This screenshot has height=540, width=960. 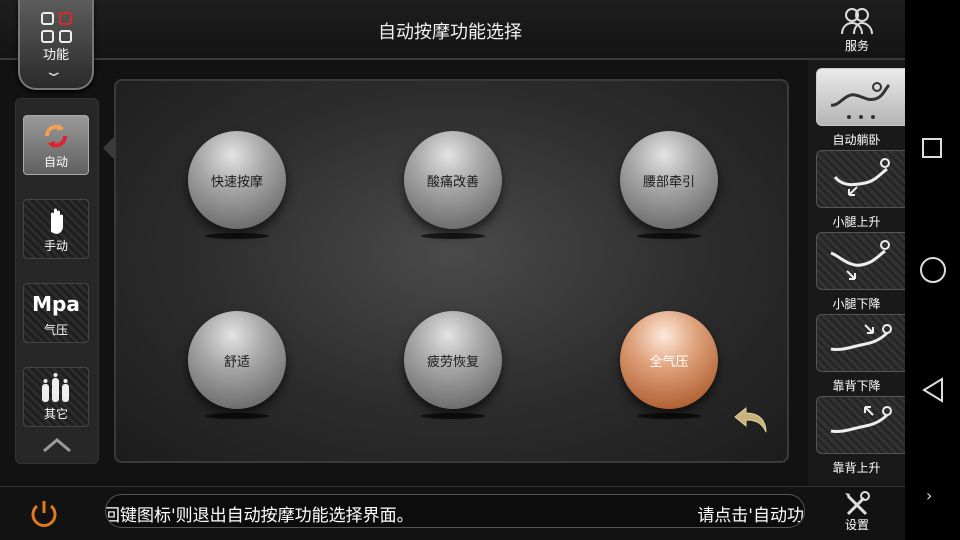 I want to click on hint-text-right: 请点击'自动功, so click(x=750, y=516).